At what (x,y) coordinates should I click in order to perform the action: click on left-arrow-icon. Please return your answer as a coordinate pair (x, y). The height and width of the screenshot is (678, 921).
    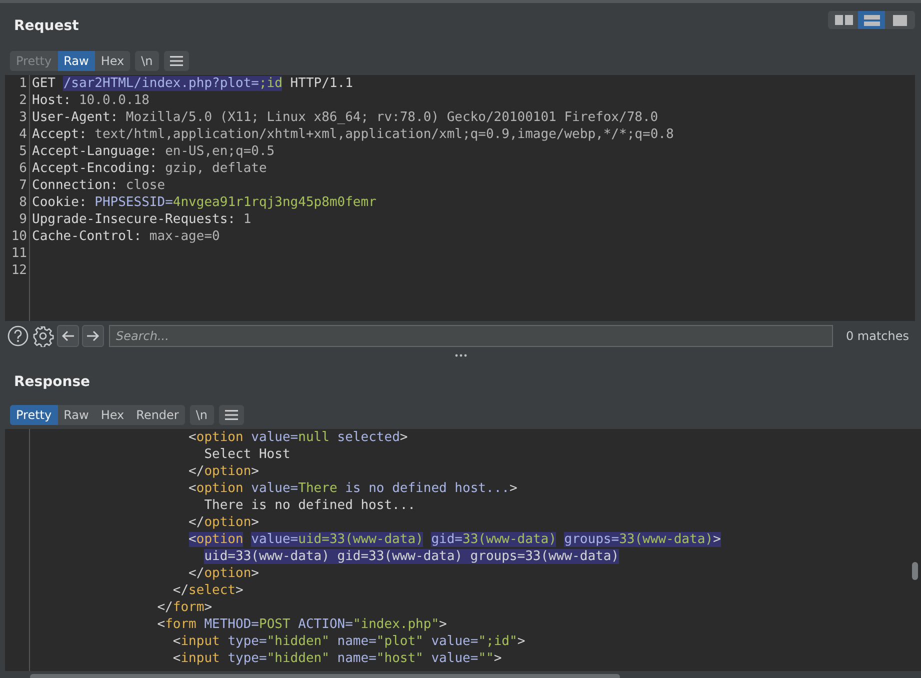
    Looking at the image, I should click on (68, 336).